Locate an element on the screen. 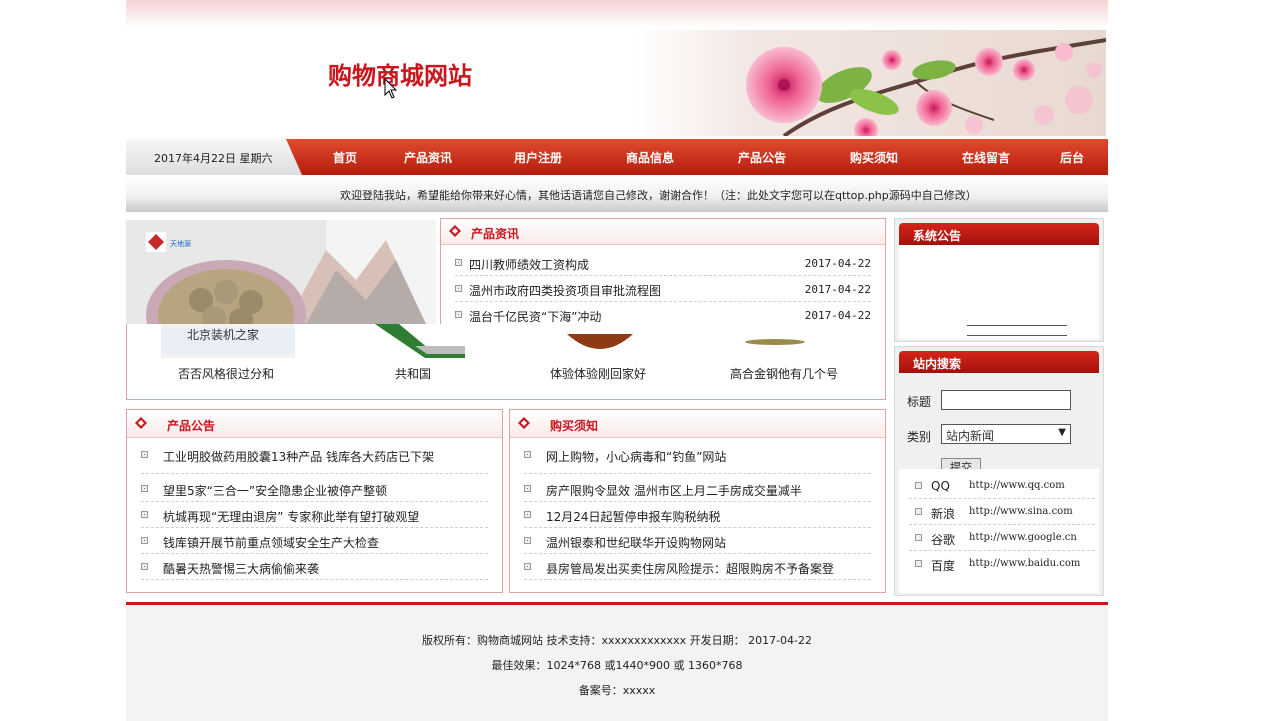 This screenshot has width=1278, height=721. notice-row: 杭城再现“无理由退房” 专家称此举有望打破观望 is located at coordinates (314, 515).